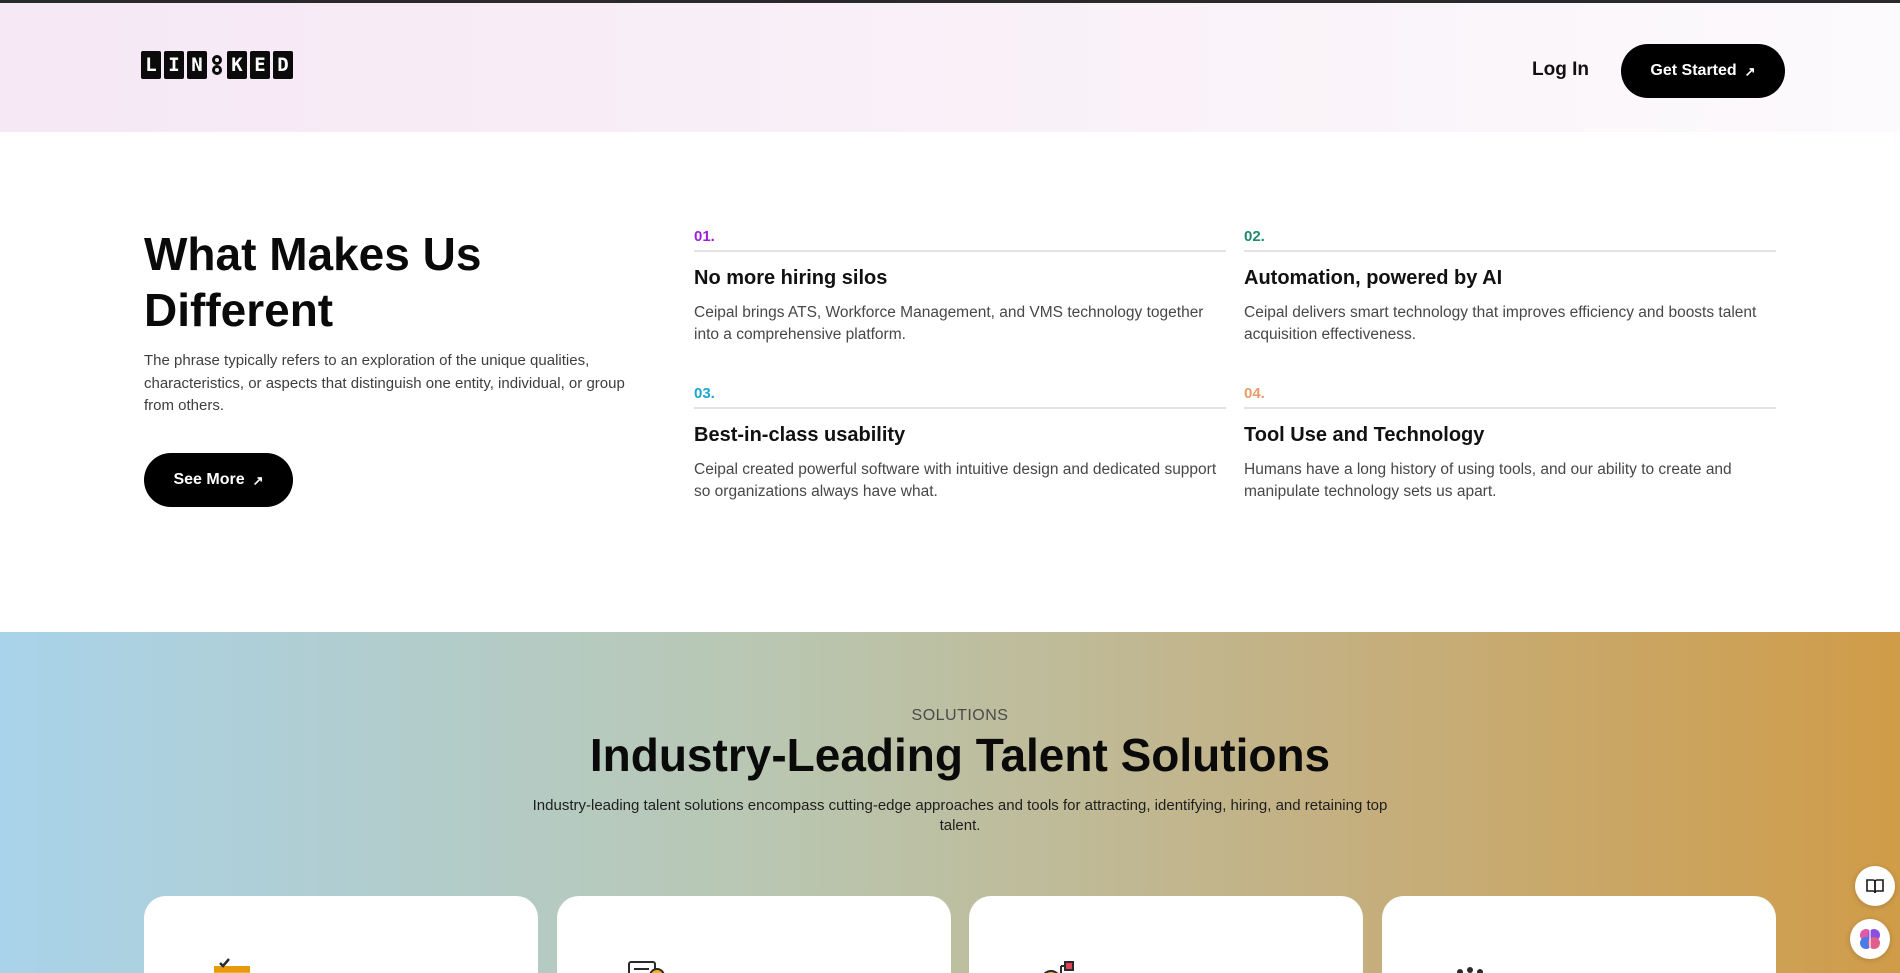  What do you see at coordinates (1693, 70) in the screenshot?
I see `get-started-label: Get Started` at bounding box center [1693, 70].